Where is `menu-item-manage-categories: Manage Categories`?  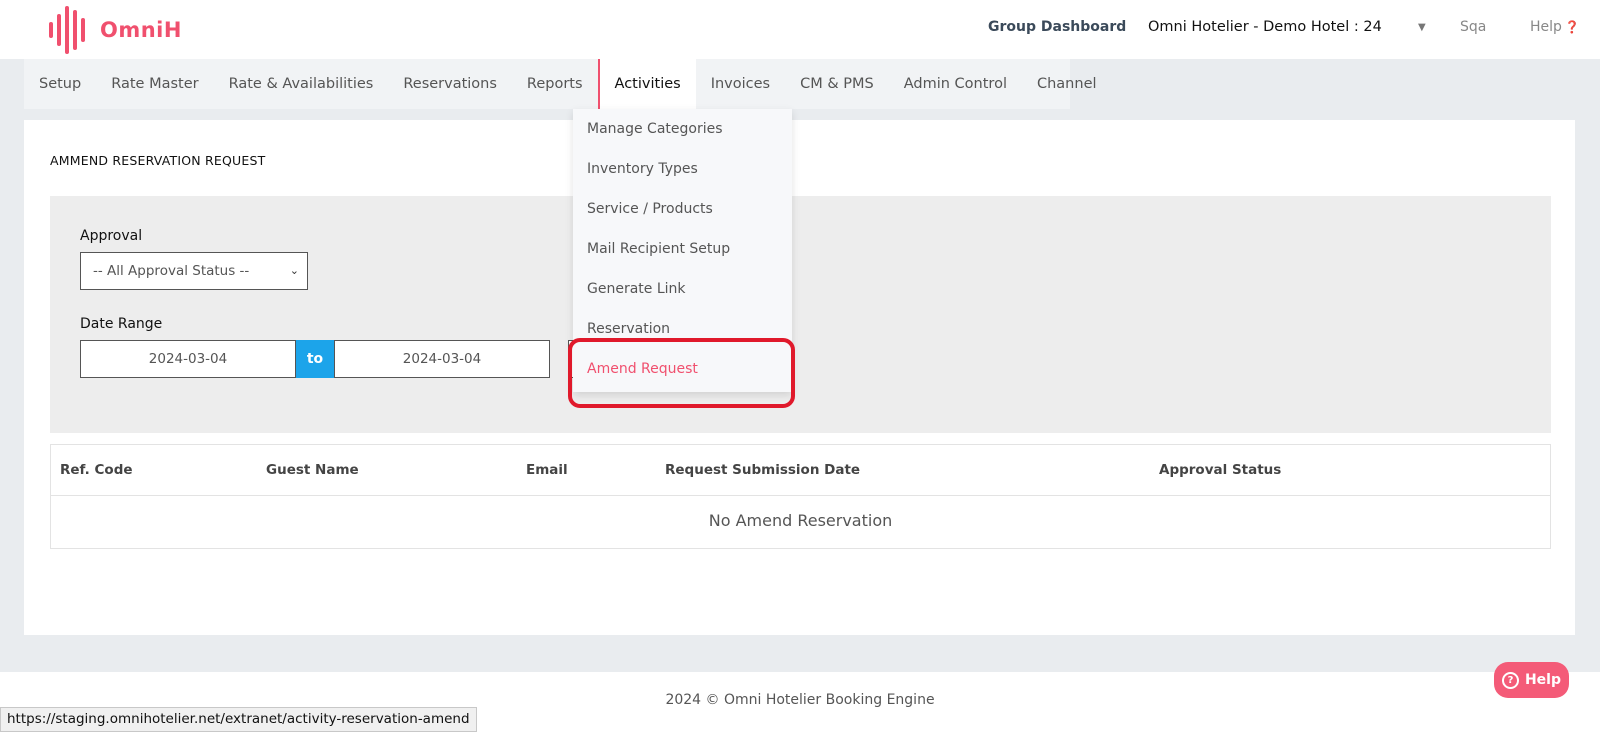 menu-item-manage-categories: Manage Categories is located at coordinates (655, 129).